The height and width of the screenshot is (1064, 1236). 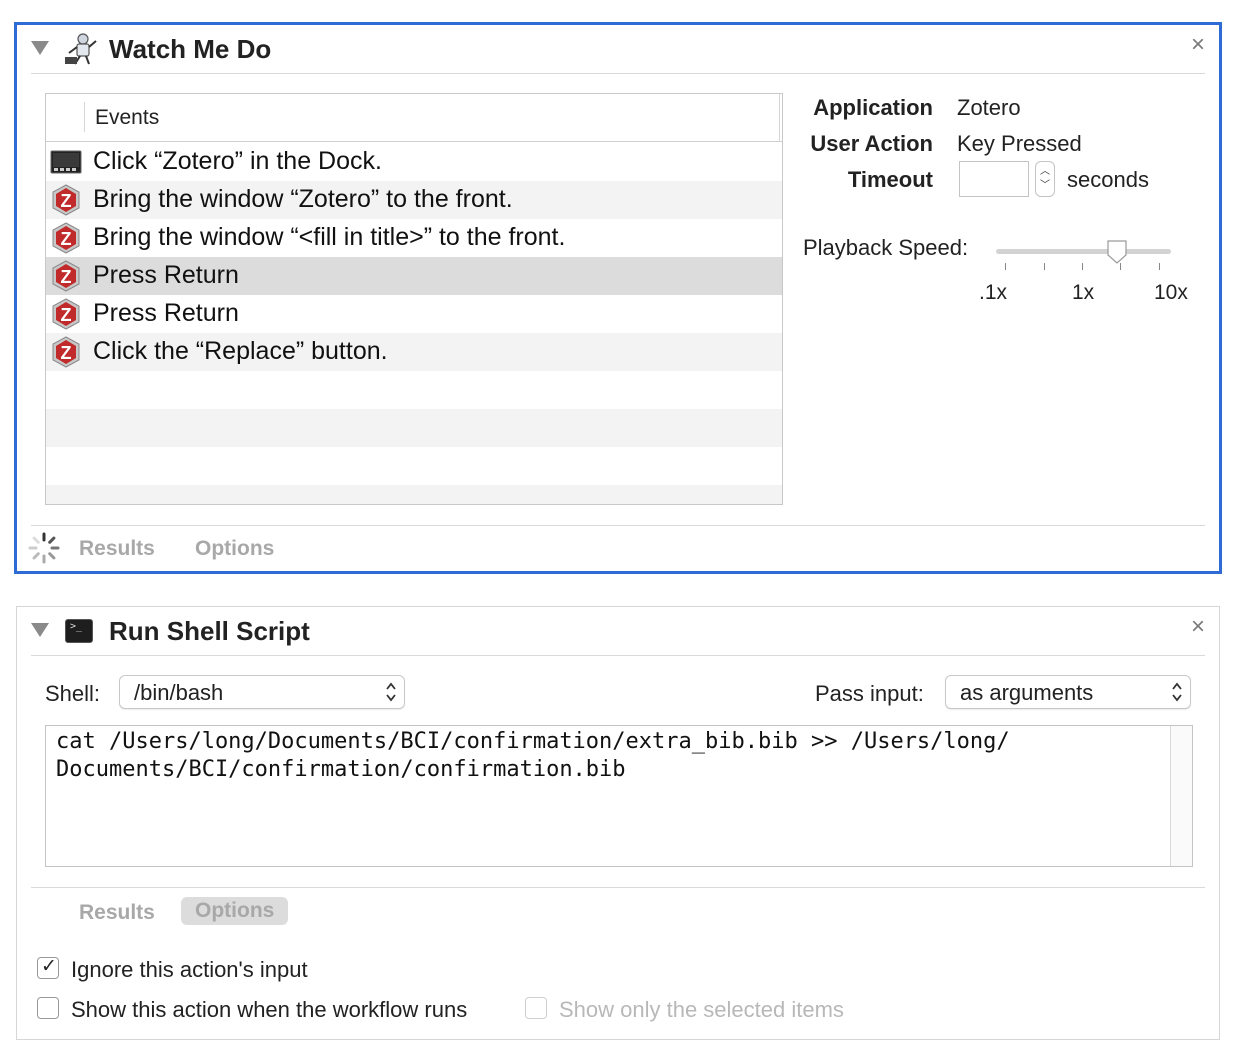 I want to click on timeout-label: Timeout, so click(x=890, y=179).